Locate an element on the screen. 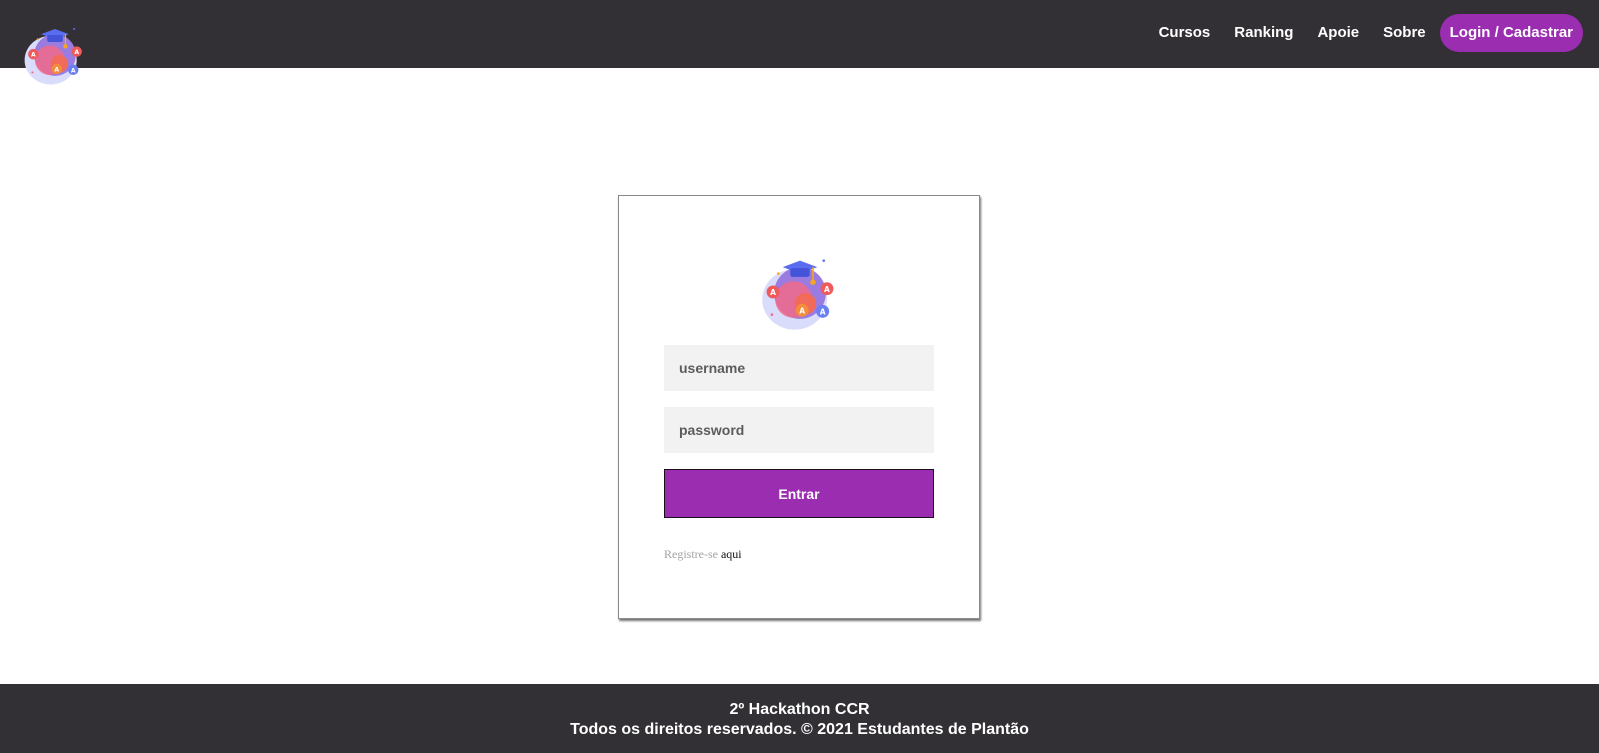 This screenshot has height=753, width=1599. login-logo is located at coordinates (800, 293).